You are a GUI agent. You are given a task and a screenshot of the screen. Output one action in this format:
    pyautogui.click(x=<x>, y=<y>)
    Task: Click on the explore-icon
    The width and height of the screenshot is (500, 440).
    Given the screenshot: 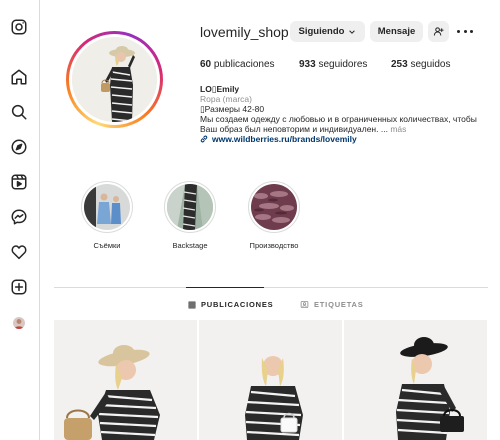 What is the action you would take?
    pyautogui.click(x=19, y=147)
    